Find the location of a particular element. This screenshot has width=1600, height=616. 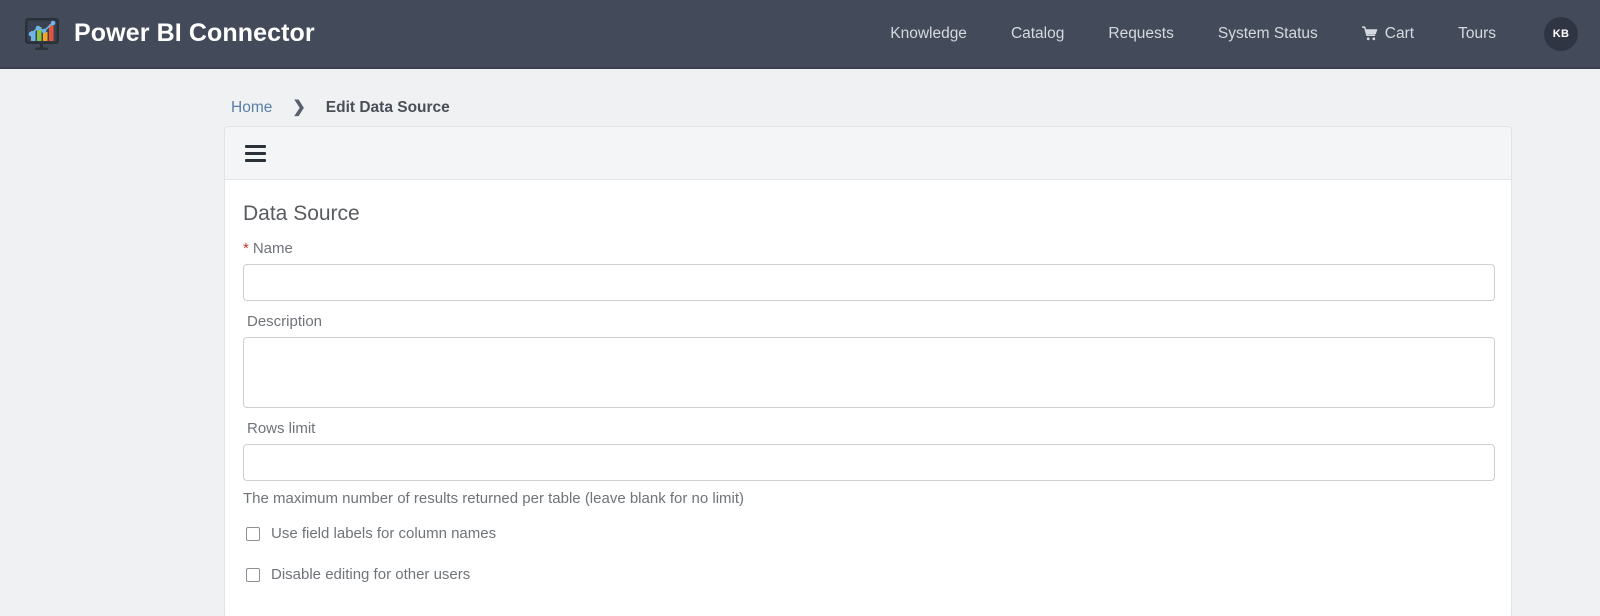

rows-limit-input is located at coordinates (869, 462).